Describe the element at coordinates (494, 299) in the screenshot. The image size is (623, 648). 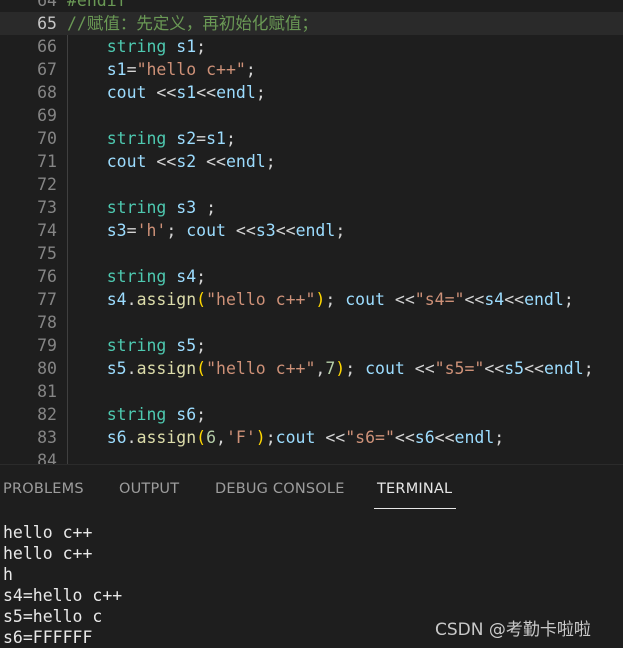
I see `code-token: s4` at that location.